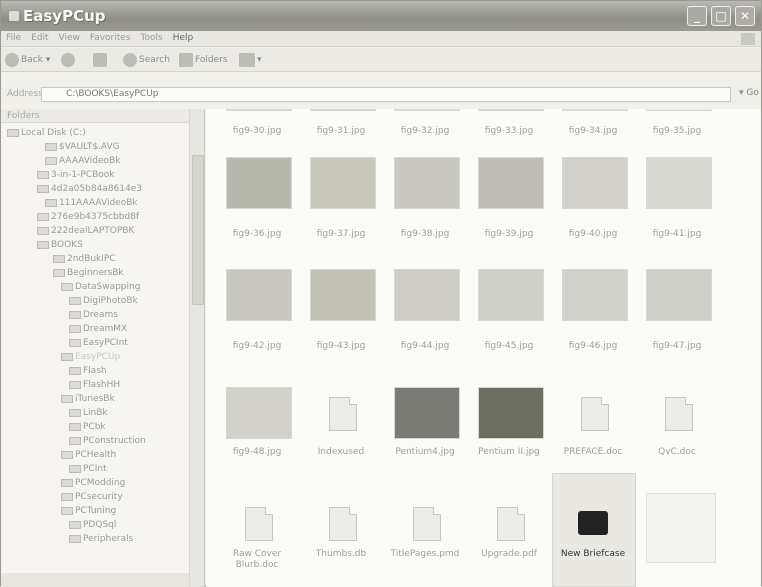  Describe the element at coordinates (69, 38) in the screenshot. I see `menu-view: View` at that location.